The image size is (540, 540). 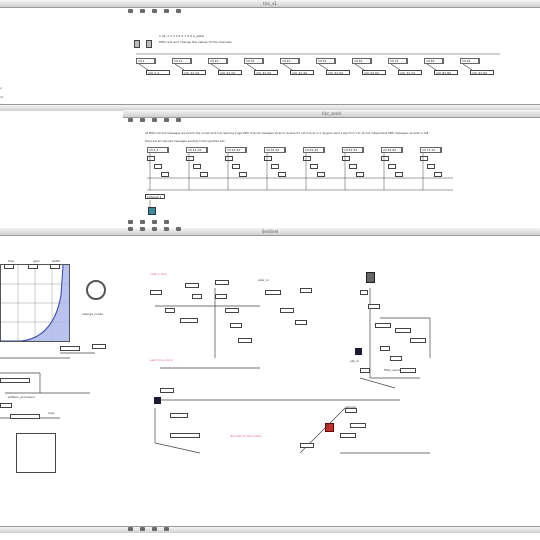 What do you see at coordinates (270, 529) in the screenshot?
I see `bottom-scrollbar` at bounding box center [270, 529].